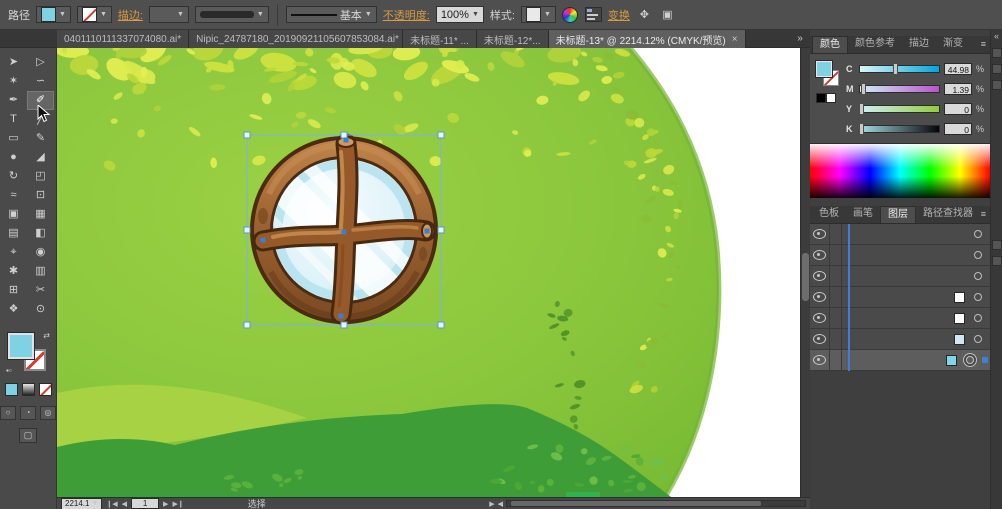  Describe the element at coordinates (13, 195) in the screenshot. I see `width-tool: ≈` at that location.